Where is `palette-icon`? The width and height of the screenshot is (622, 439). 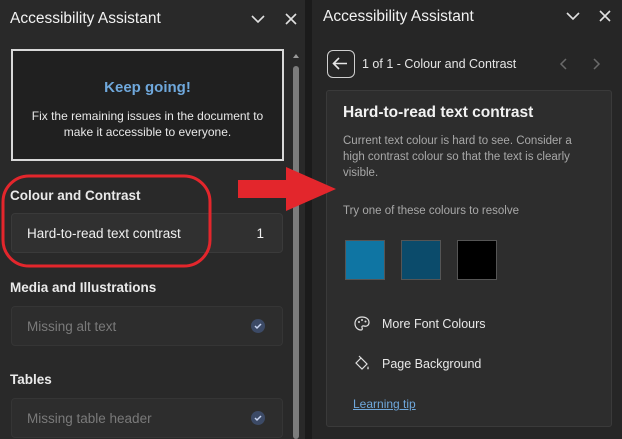
palette-icon is located at coordinates (362, 323).